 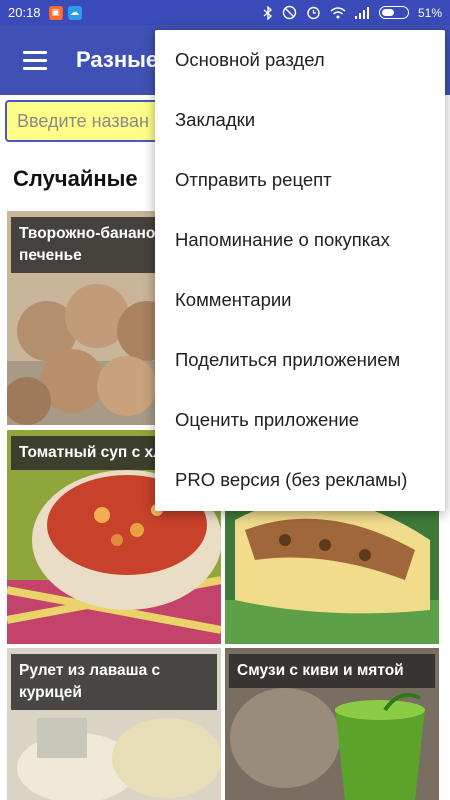 What do you see at coordinates (268, 12) in the screenshot?
I see `bluetooth-icon` at bounding box center [268, 12].